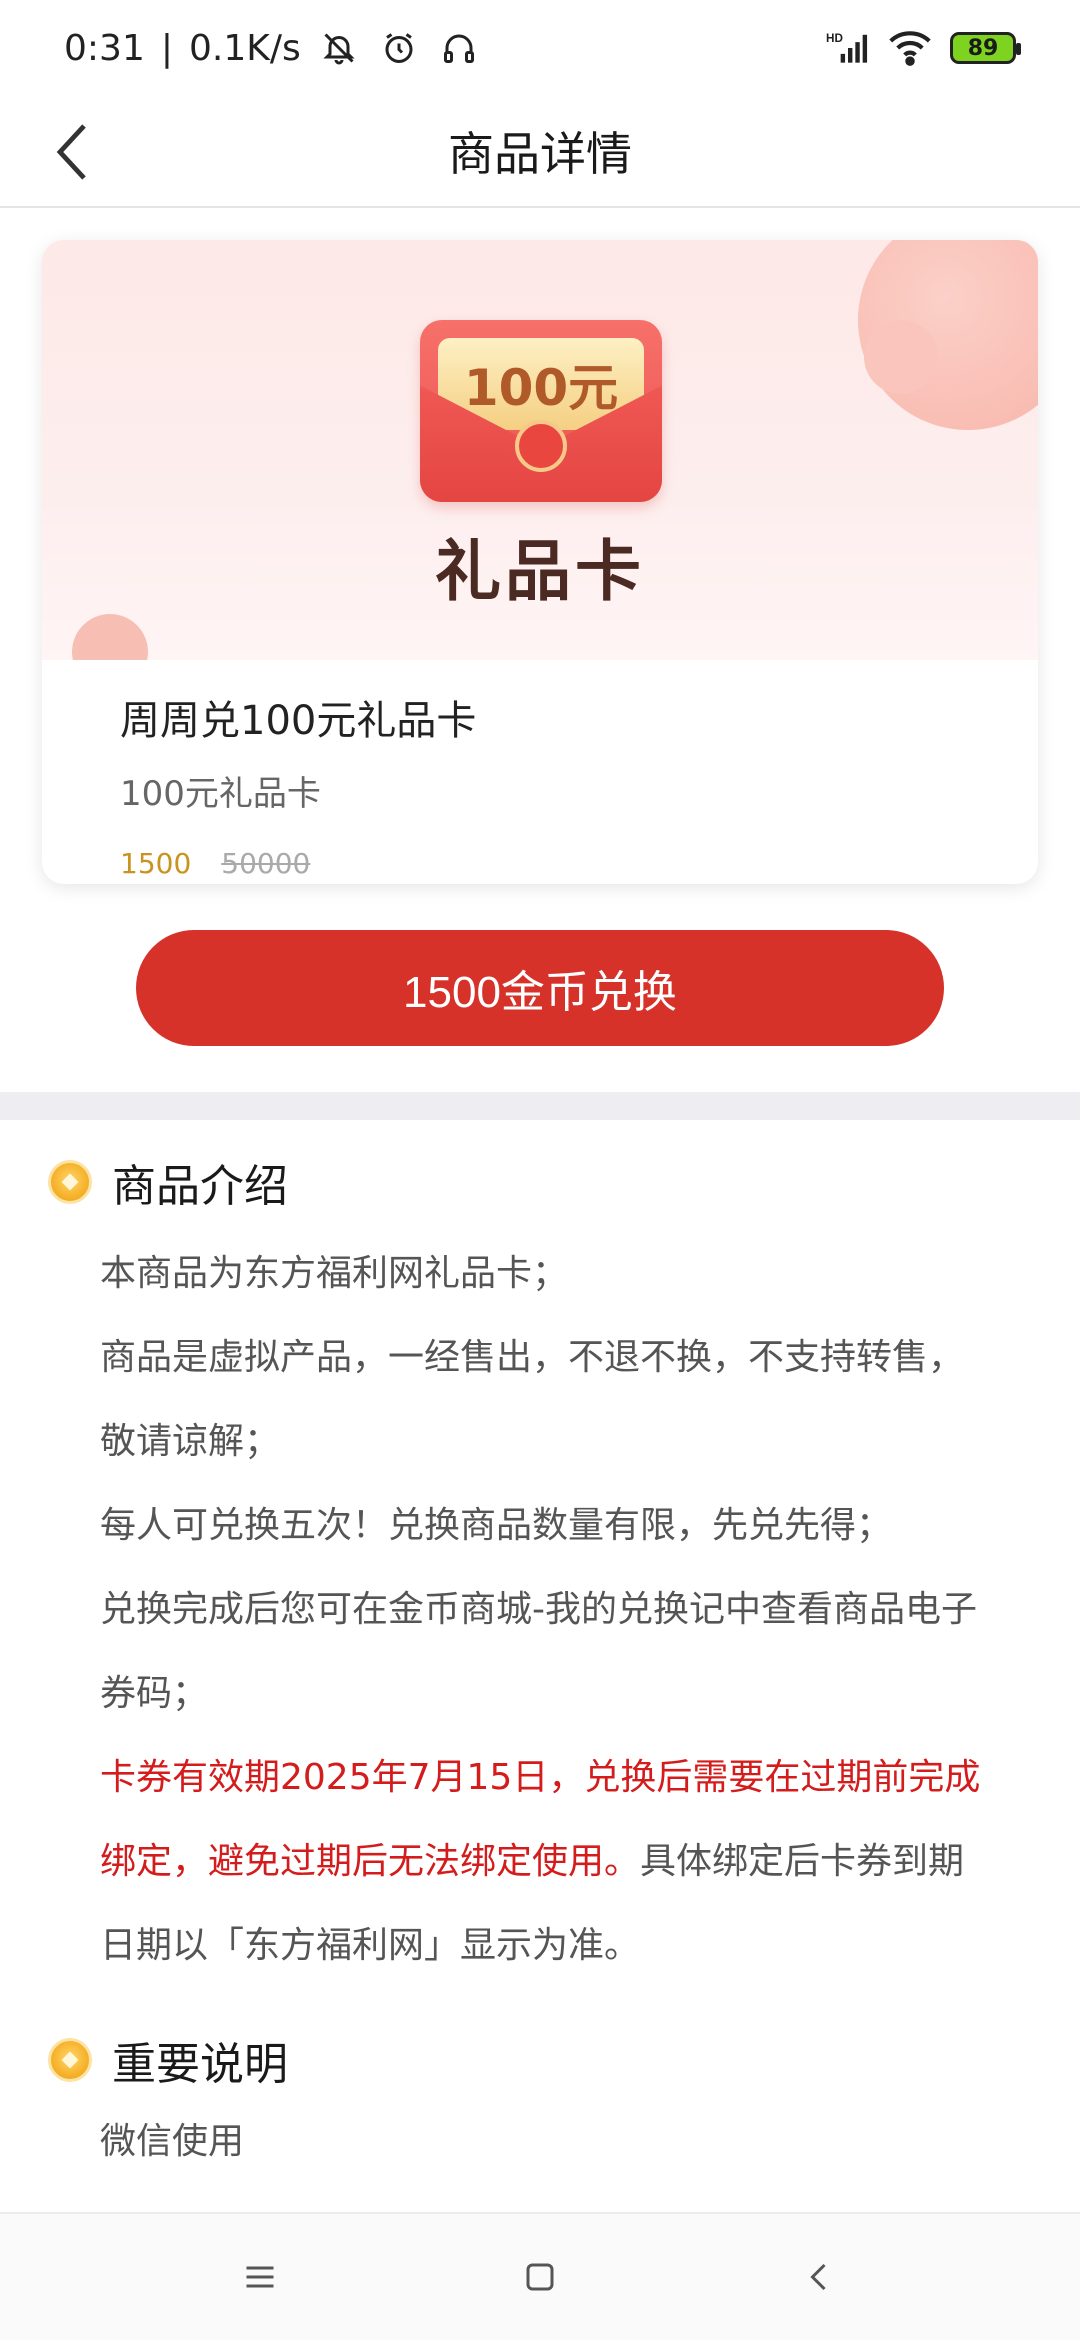  Describe the element at coordinates (834, 38) in the screenshot. I see `svg-text: HD` at that location.